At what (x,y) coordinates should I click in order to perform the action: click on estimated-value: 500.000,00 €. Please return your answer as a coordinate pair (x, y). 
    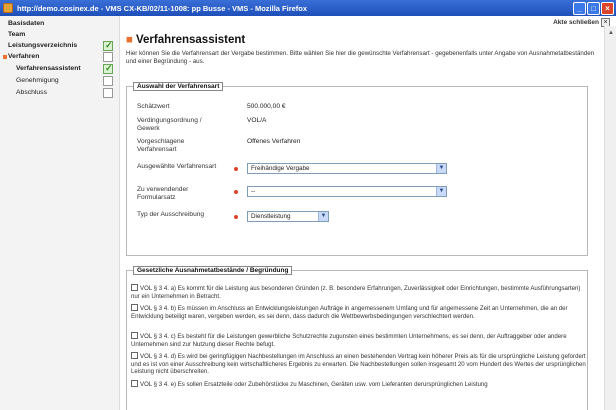
    Looking at the image, I should click on (266, 106).